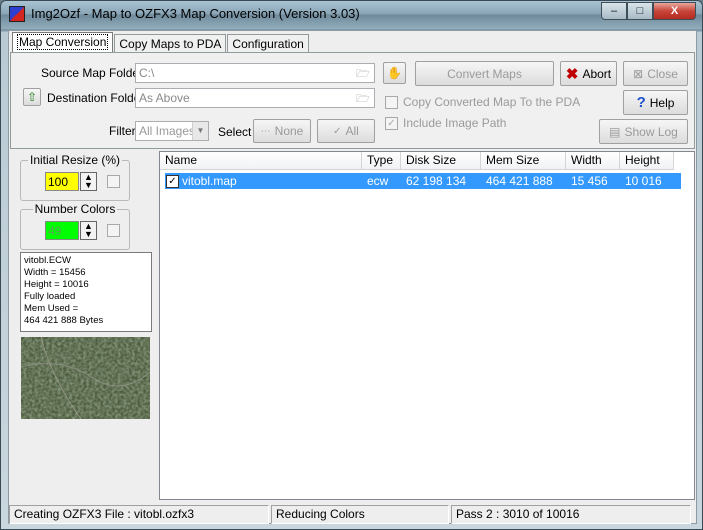 Image resolution: width=703 pixels, height=530 pixels. I want to click on tab-label: Map Conversion, so click(63, 42).